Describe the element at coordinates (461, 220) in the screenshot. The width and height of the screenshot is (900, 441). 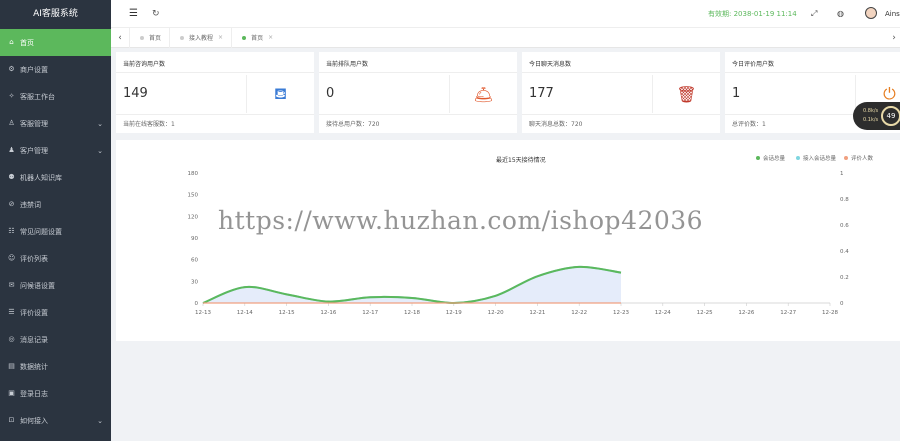
I see `watermark-text: https://www.huzhan.com/ishop42036` at that location.